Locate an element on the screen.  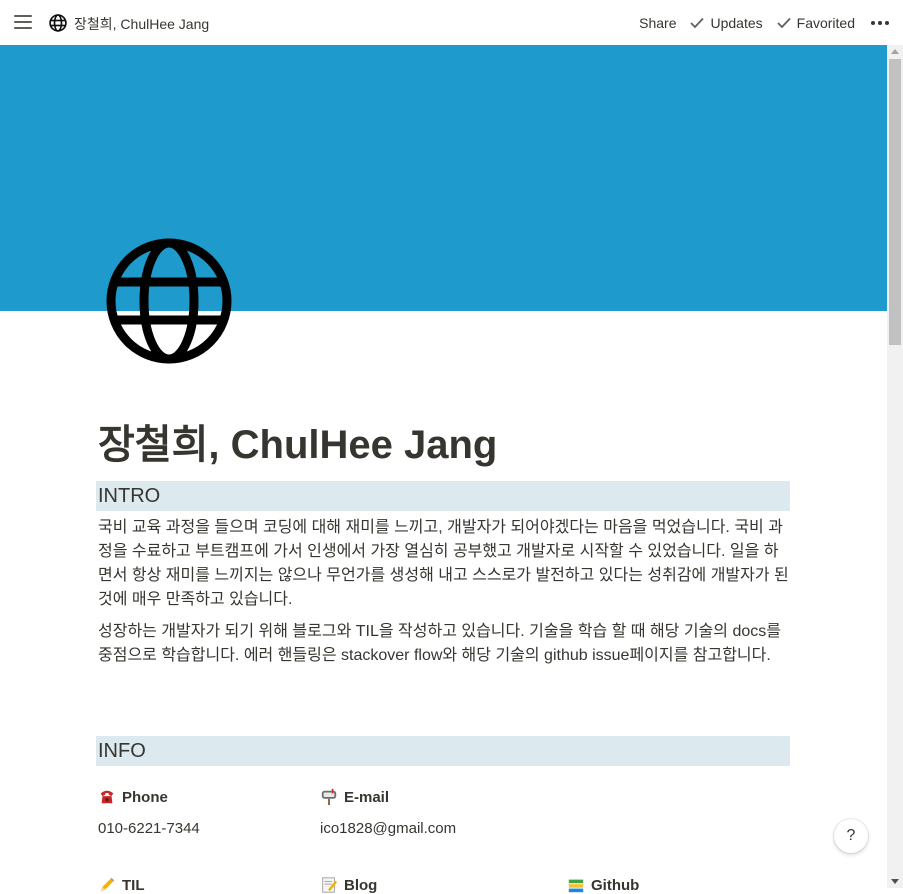
mailbox-icon is located at coordinates (329, 797).